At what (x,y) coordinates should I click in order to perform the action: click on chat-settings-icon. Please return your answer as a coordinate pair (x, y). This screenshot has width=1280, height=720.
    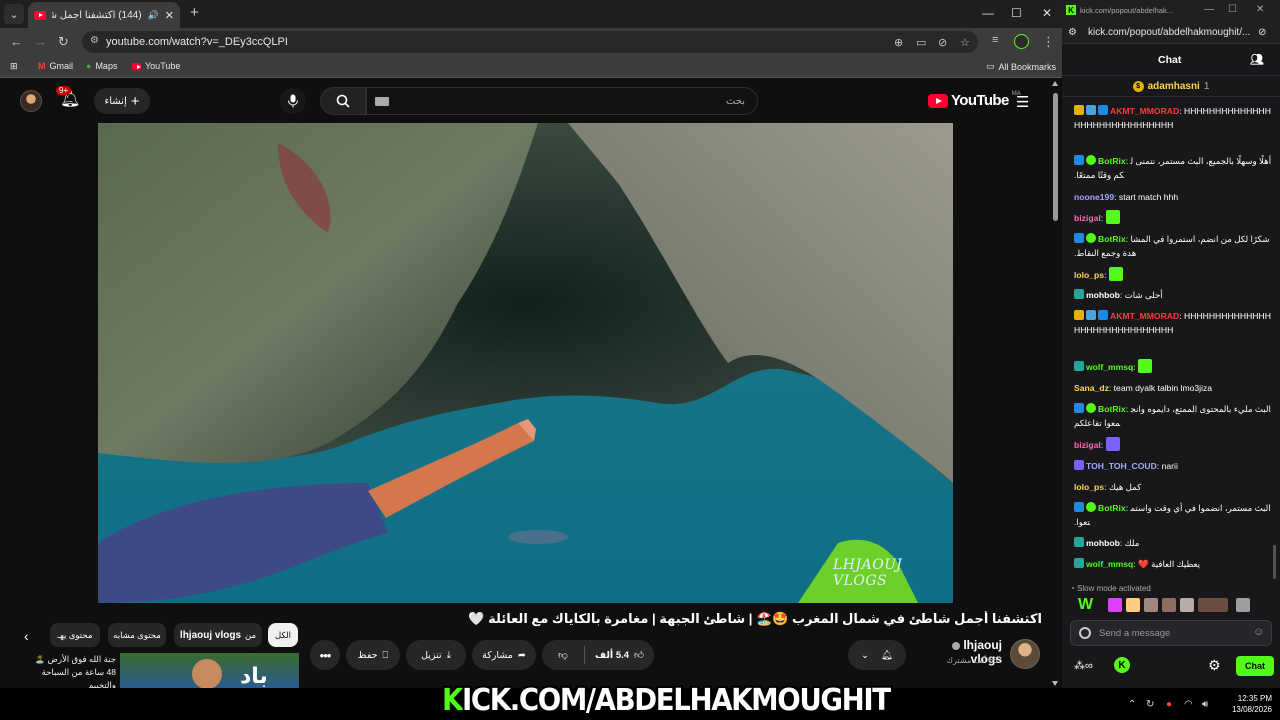
    Looking at the image, I should click on (1085, 633).